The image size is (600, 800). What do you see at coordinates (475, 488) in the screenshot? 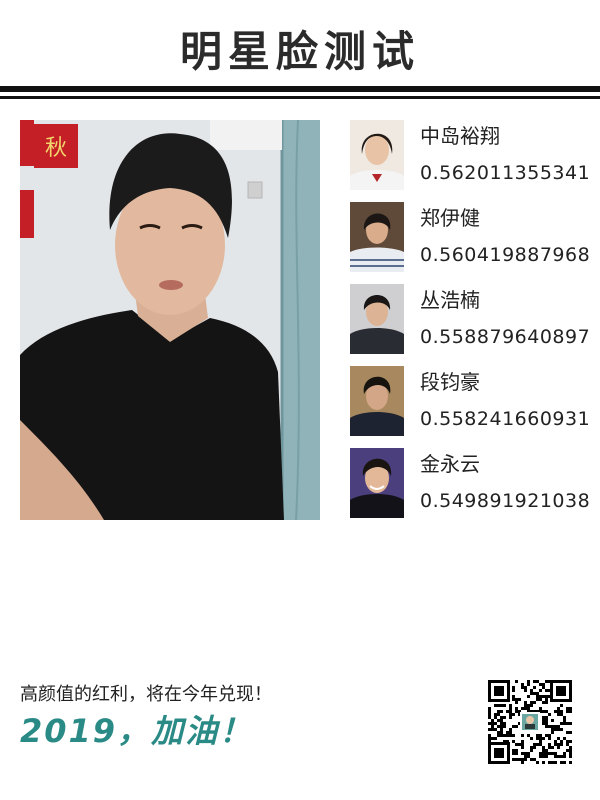
I see `match-item: 金永云 0.549891921038` at bounding box center [475, 488].